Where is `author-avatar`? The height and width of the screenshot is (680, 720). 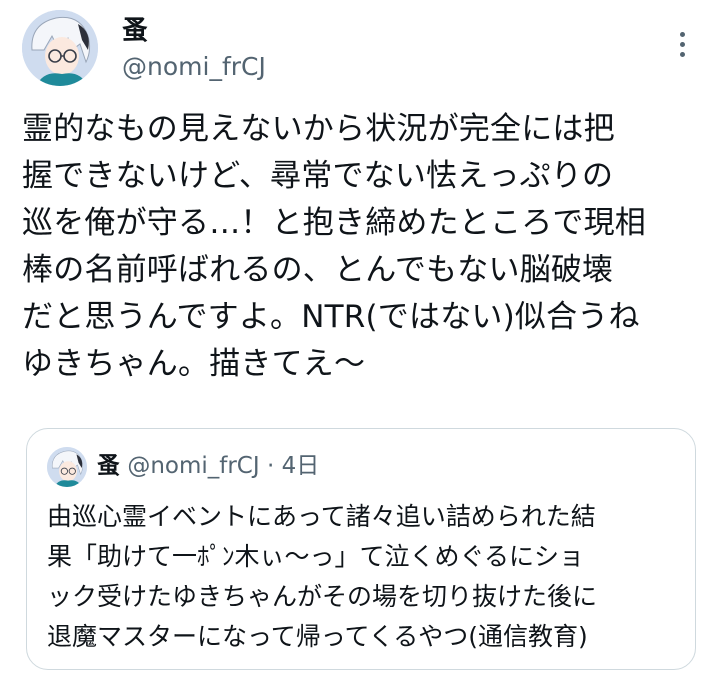 author-avatar is located at coordinates (60, 48).